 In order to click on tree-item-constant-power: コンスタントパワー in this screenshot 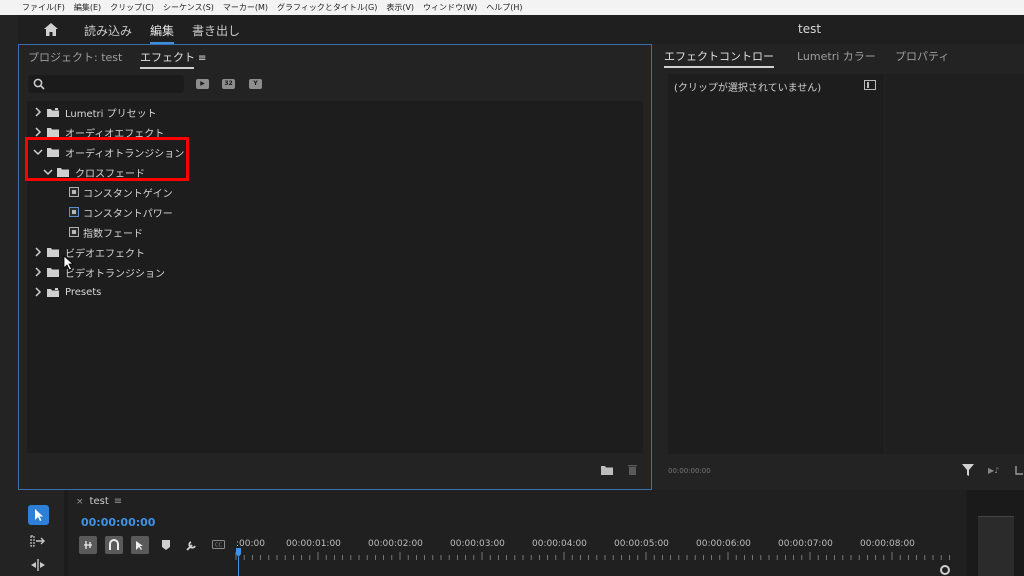, I will do `click(121, 212)`.